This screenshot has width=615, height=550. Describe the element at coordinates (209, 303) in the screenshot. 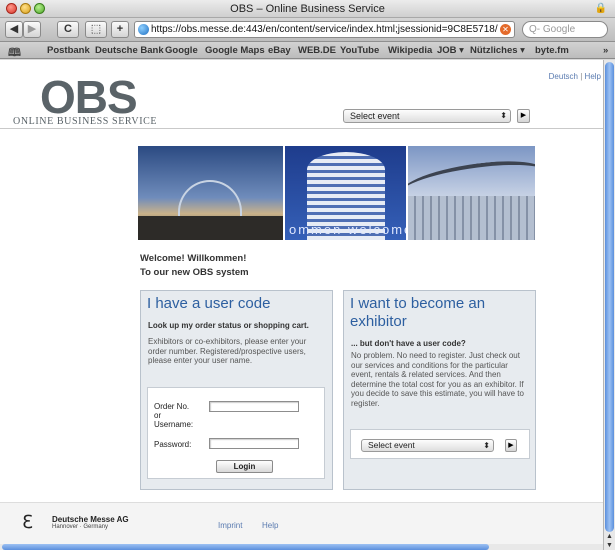

I see `user-code-title: I have a user code` at that location.